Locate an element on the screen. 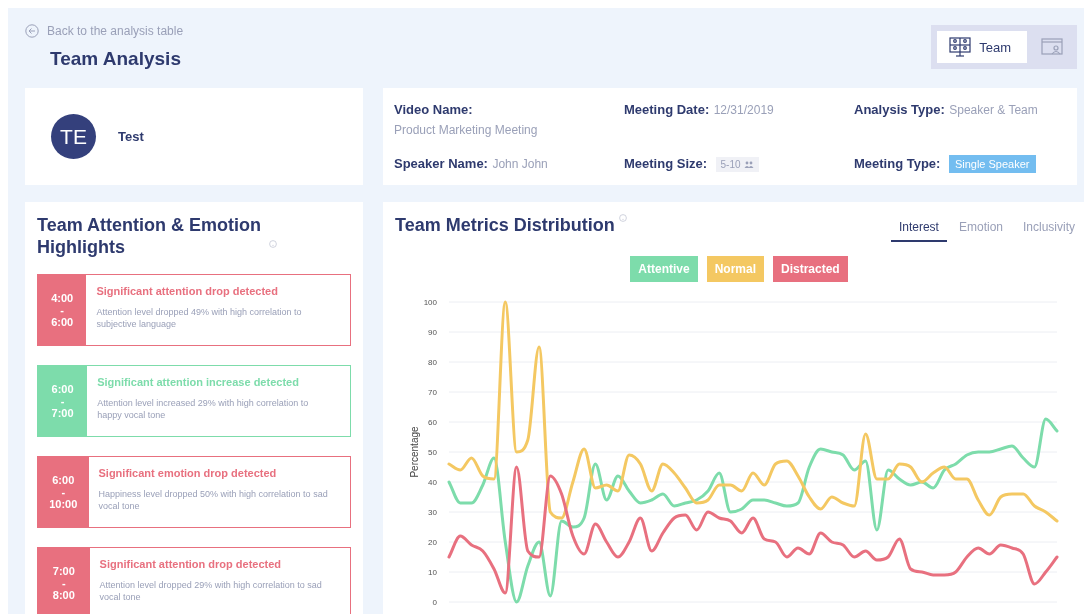 This screenshot has width=1084, height=614. field-label: Analysis Type: is located at coordinates (899, 109).